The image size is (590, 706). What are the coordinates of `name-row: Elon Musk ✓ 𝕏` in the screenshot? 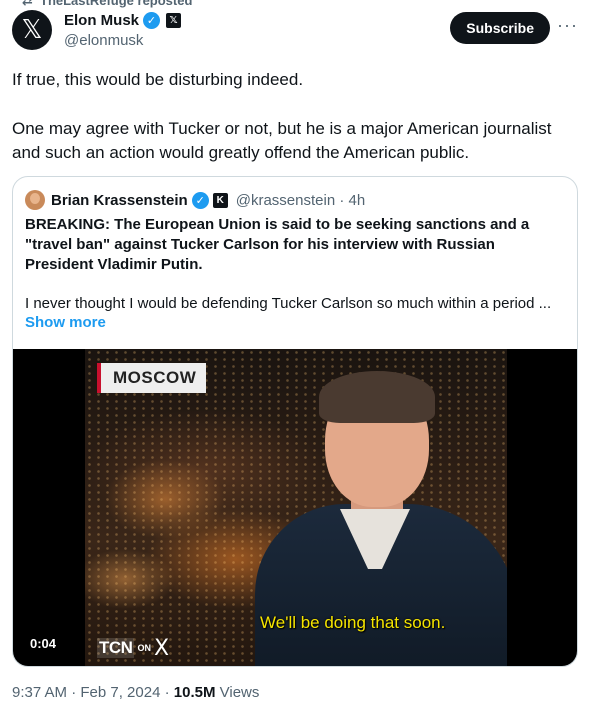 It's located at (123, 20).